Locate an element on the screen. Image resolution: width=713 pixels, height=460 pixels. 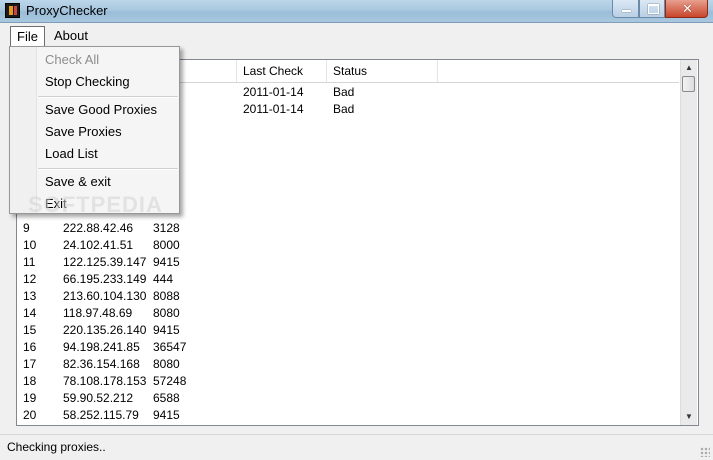
row-number-cell: 19 is located at coordinates (30, 398).